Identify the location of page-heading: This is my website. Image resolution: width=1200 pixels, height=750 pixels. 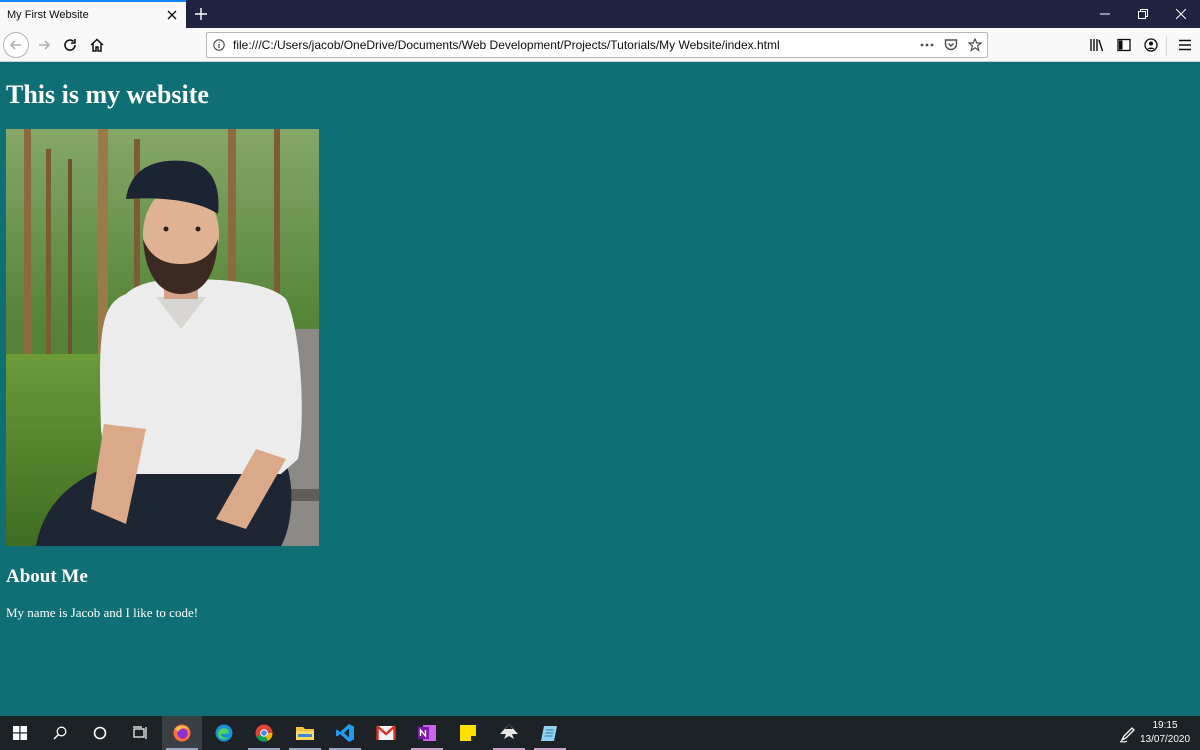
(107, 94).